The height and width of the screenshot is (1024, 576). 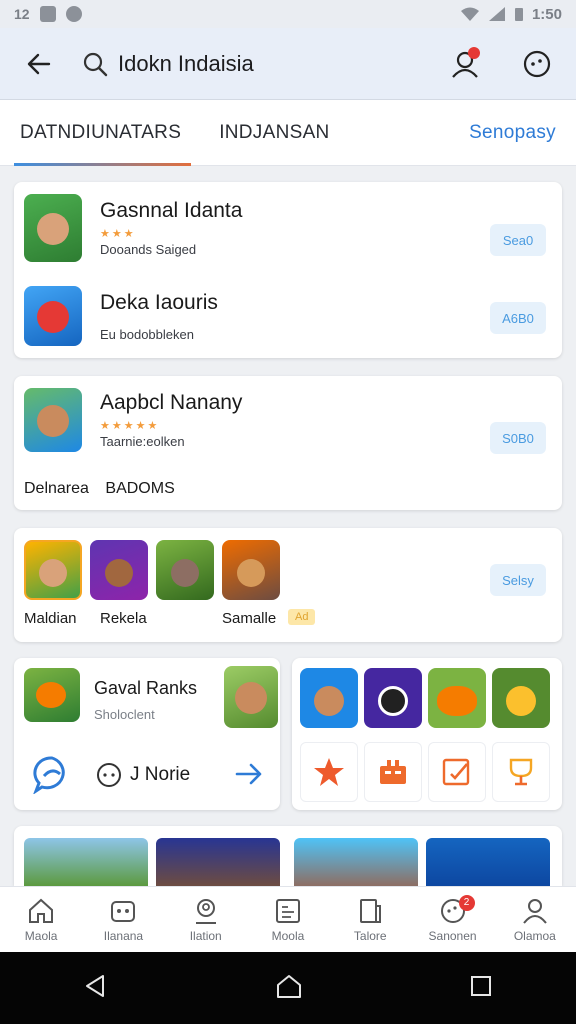 I want to click on more-circle-icon, so click(x=537, y=63).